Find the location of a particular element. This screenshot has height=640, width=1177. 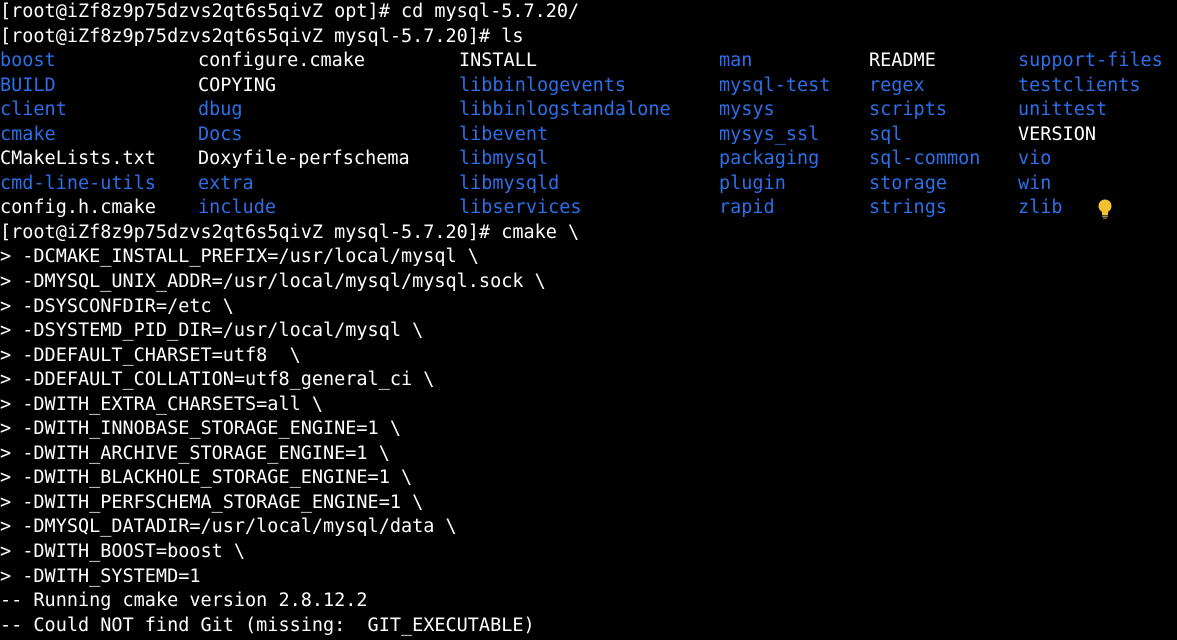

ls-entry: libservices is located at coordinates (520, 208).